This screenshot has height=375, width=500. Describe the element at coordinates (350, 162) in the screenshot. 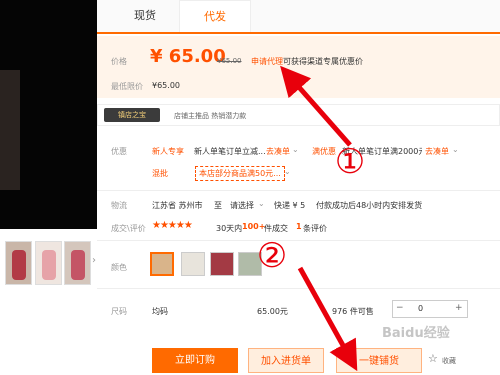

I see `annotation-number-1: ①` at that location.